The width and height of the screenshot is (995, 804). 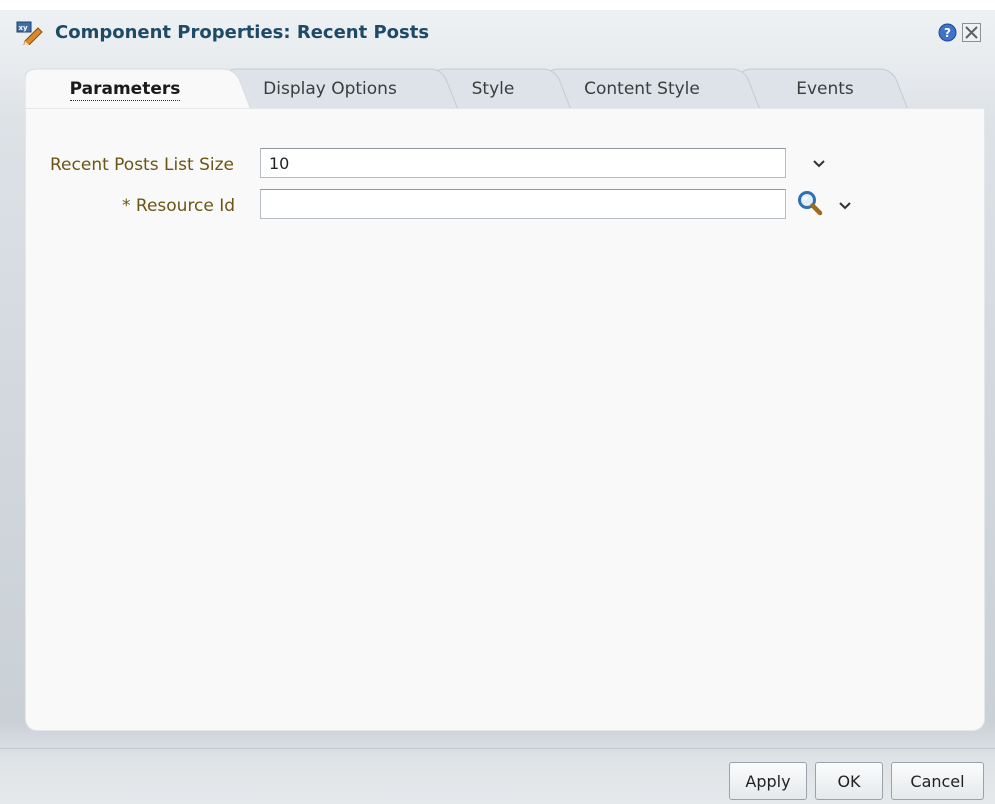 What do you see at coordinates (29, 33) in the screenshot?
I see `edit-properties-icon: xy` at bounding box center [29, 33].